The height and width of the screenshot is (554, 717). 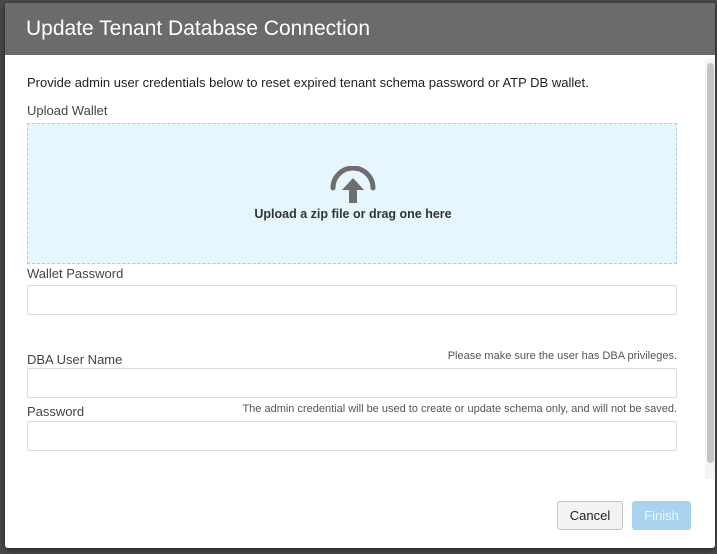 I want to click on password-input, so click(x=352, y=436).